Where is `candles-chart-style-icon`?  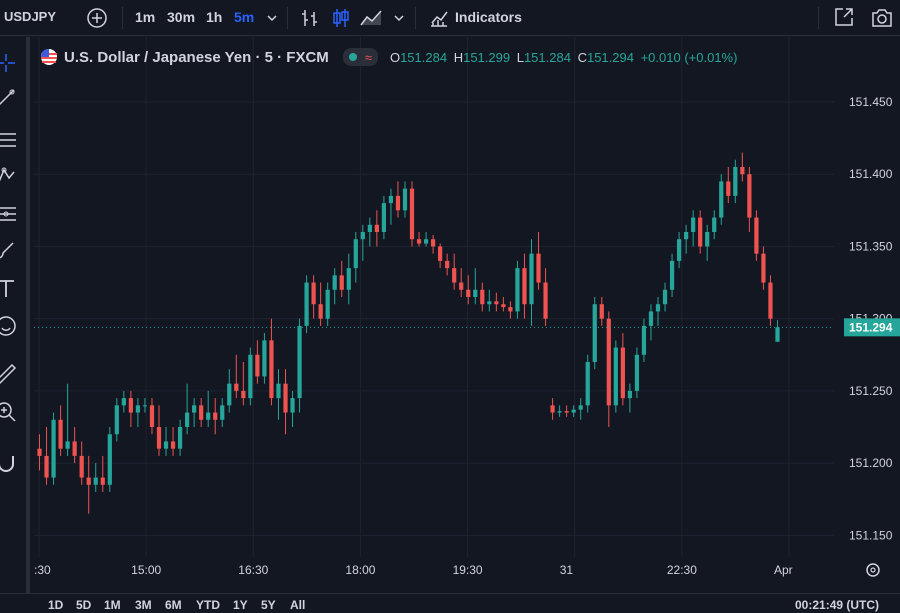
candles-chart-style-icon is located at coordinates (341, 18).